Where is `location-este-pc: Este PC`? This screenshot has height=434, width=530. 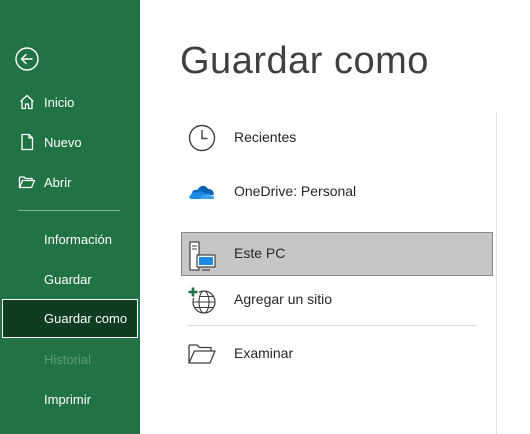 location-este-pc: Este PC is located at coordinates (337, 254).